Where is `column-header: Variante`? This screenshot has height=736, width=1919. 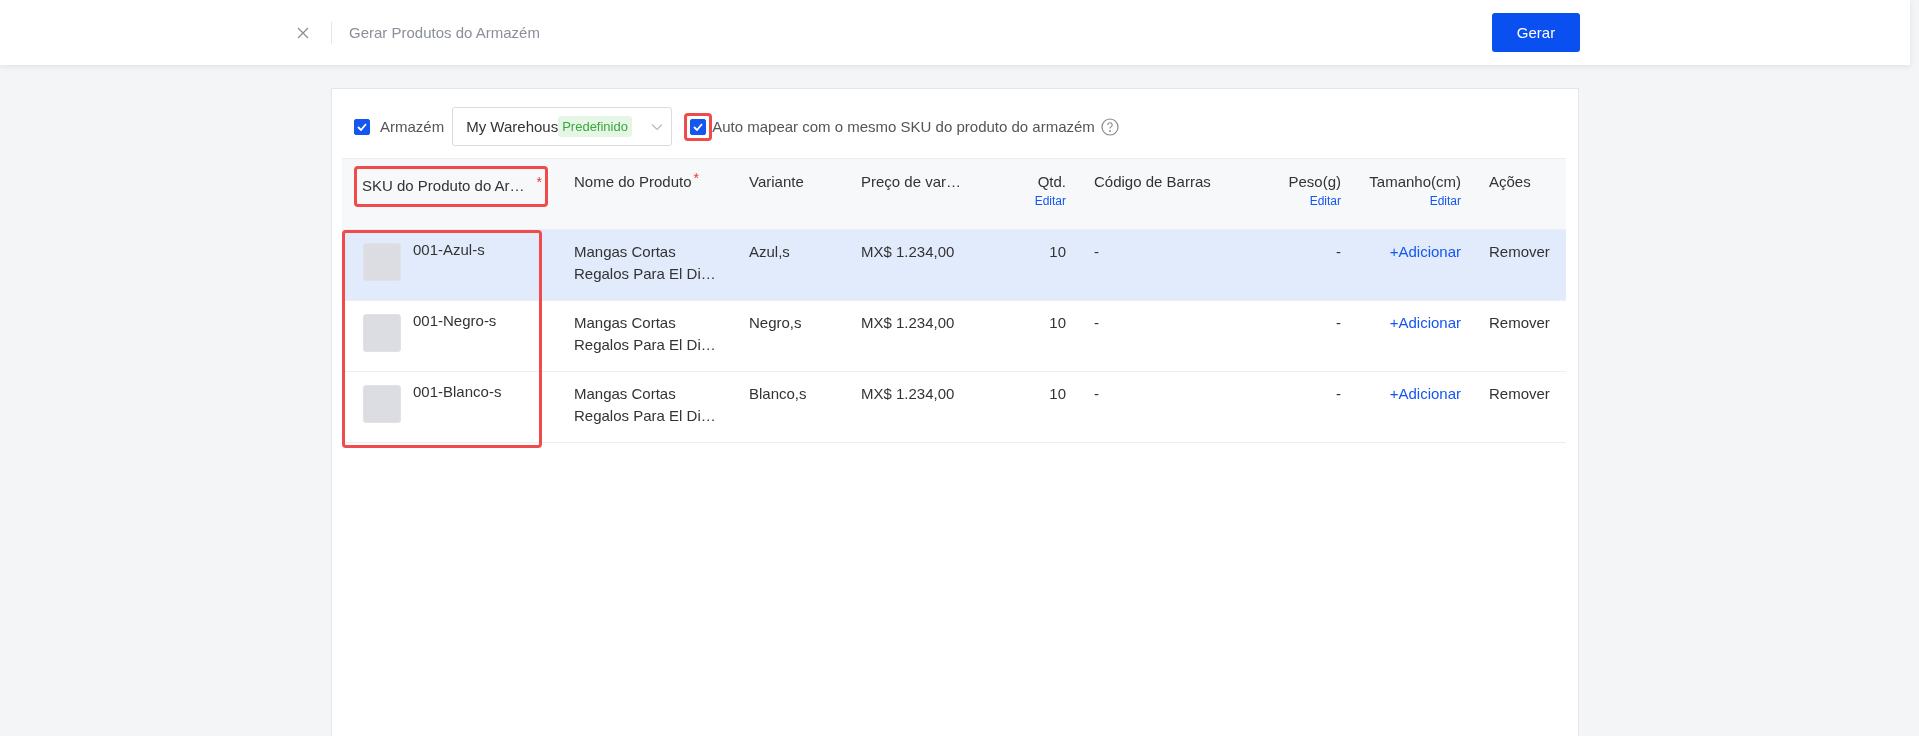 column-header: Variante is located at coordinates (776, 181).